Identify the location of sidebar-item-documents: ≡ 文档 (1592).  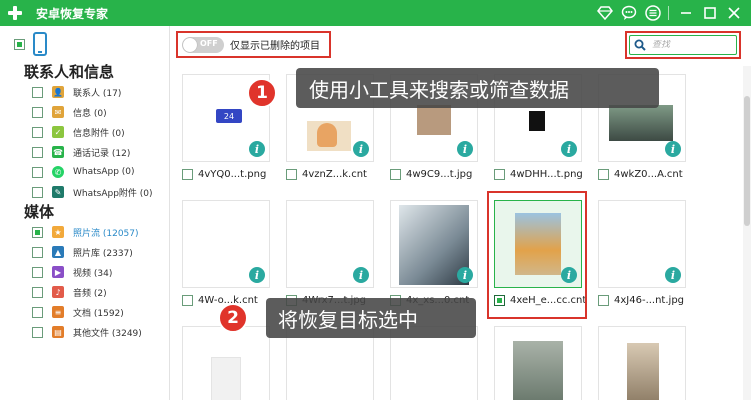
(84, 312).